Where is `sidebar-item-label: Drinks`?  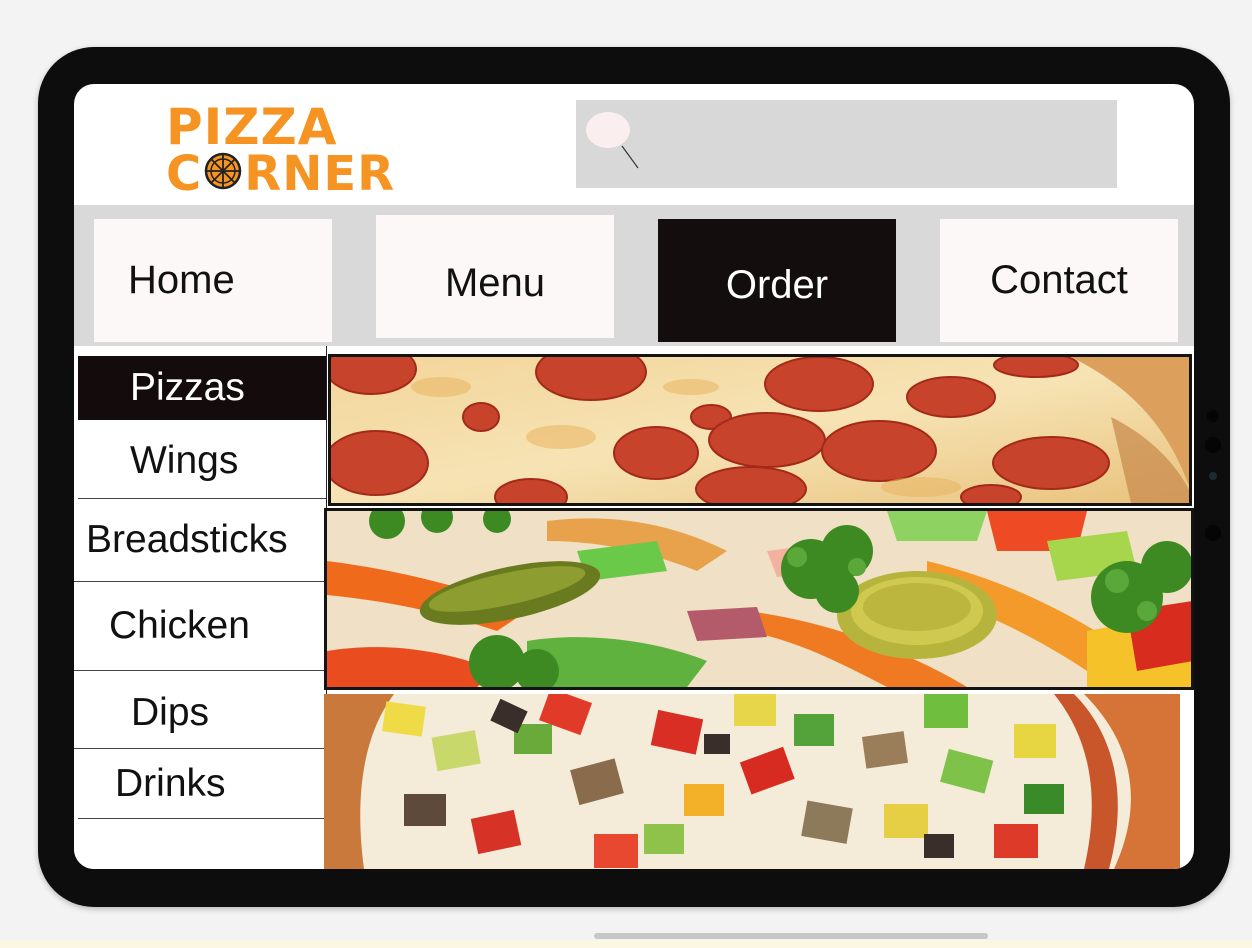 sidebar-item-label: Drinks is located at coordinates (170, 783).